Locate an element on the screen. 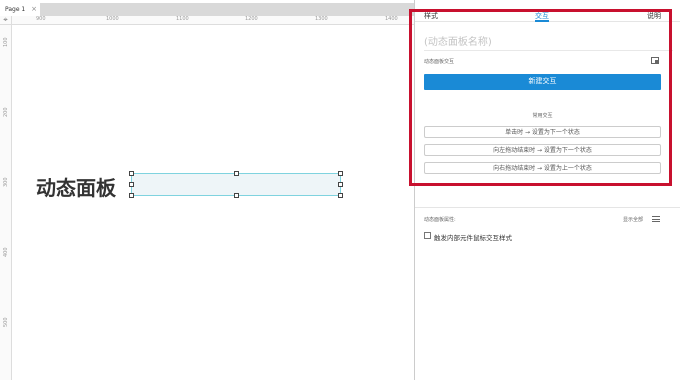  ruler-label: 1200 is located at coordinates (251, 19).